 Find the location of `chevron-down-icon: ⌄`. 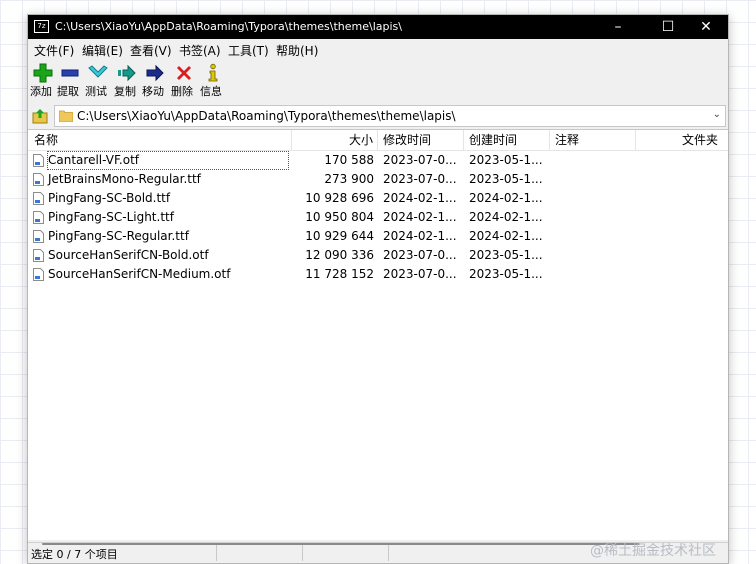

chevron-down-icon: ⌄ is located at coordinates (717, 114).